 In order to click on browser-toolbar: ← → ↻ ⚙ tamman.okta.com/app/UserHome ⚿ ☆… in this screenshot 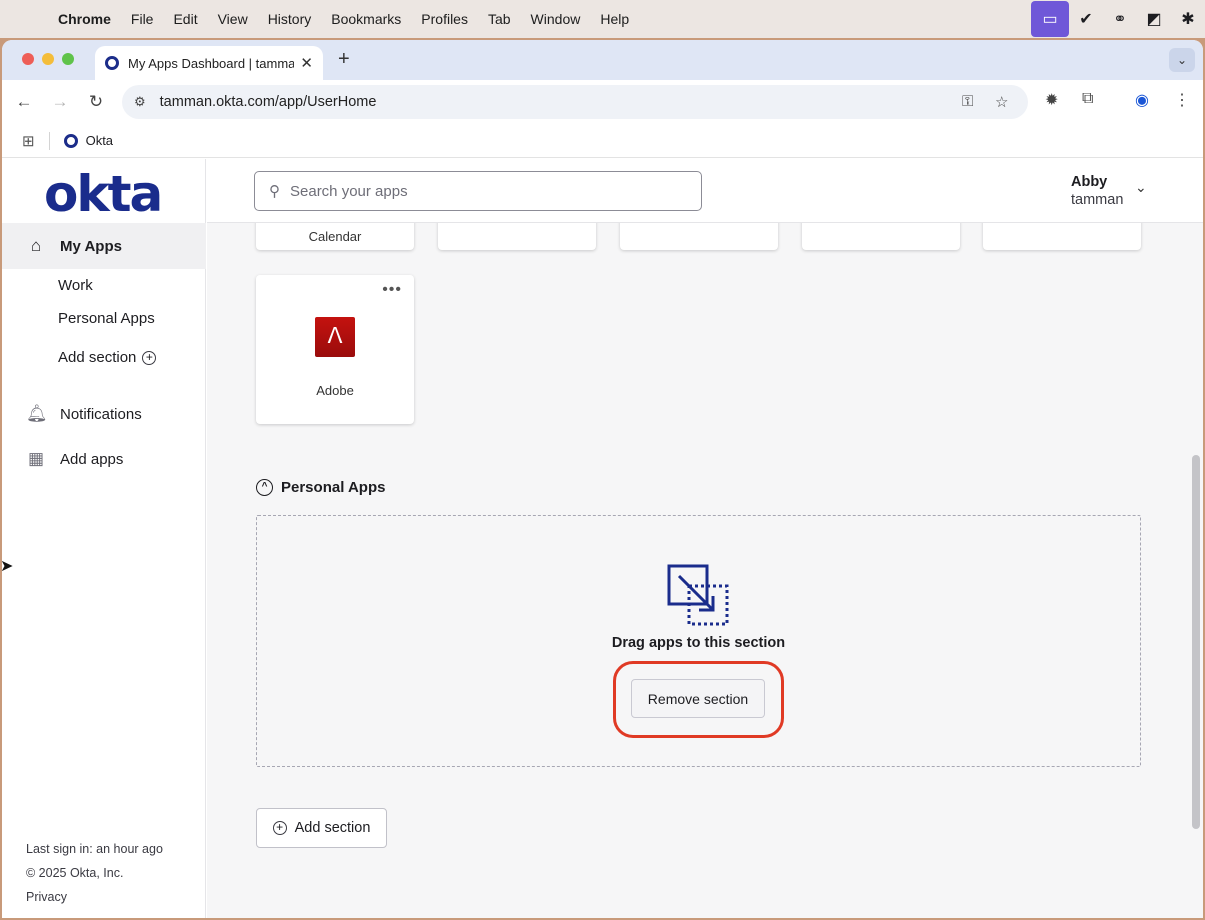, I will do `click(602, 102)`.